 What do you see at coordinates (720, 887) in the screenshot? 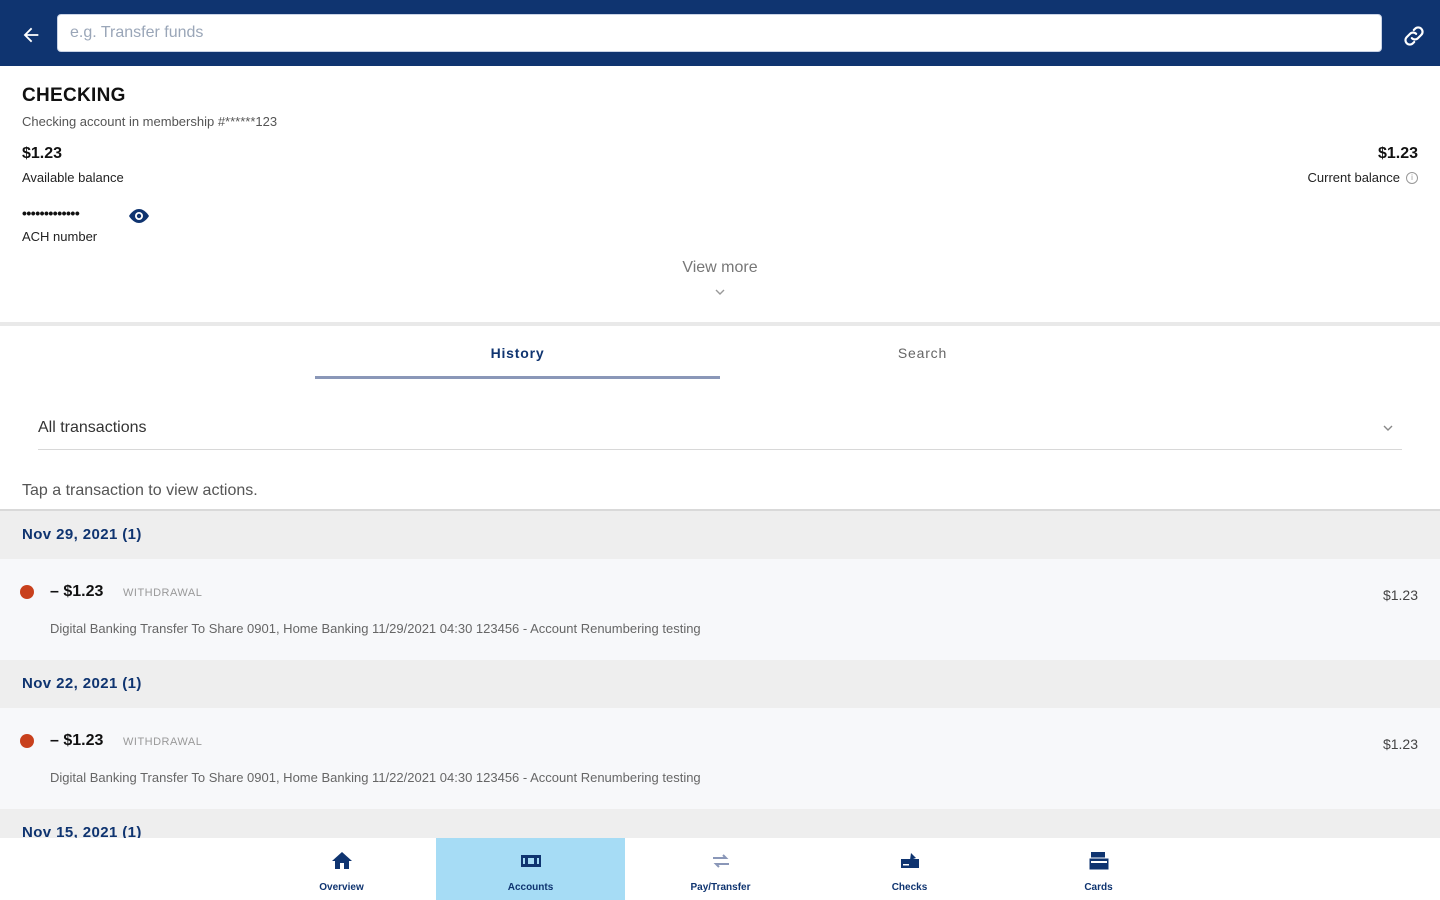
I see `nav-label: Pay/Transfer` at bounding box center [720, 887].